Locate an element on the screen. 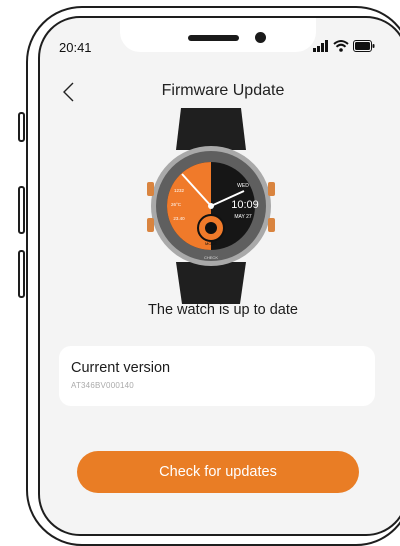  camera is located at coordinates (260, 37).